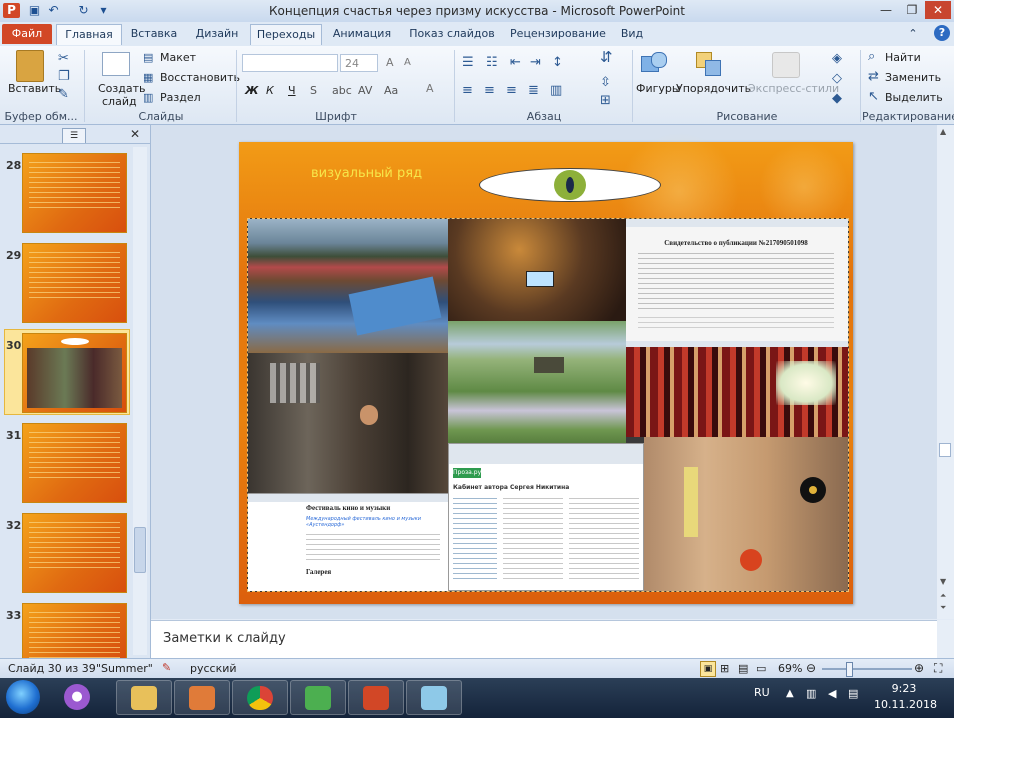  Describe the element at coordinates (348, 286) in the screenshot. I see `photo-house-flowers` at that location.